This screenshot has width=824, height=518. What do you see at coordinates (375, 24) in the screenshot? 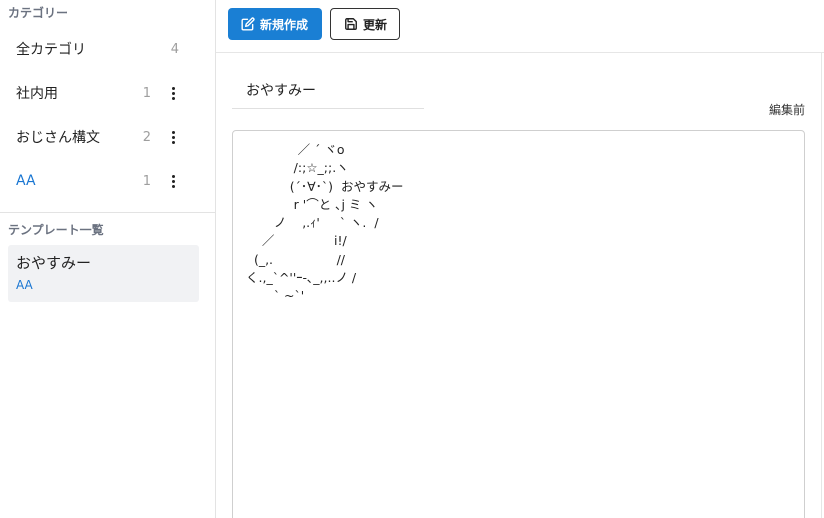
I see `update-label: 更新` at bounding box center [375, 24].